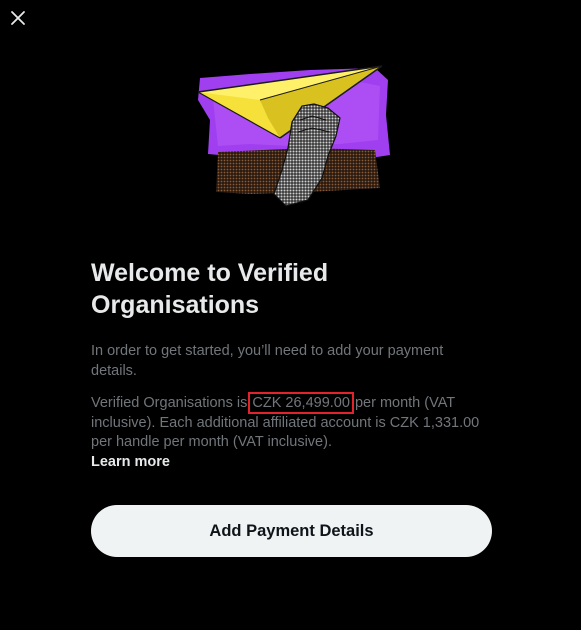 This screenshot has width=581, height=630. I want to click on paper-plane-hand-illustration, so click(293, 136).